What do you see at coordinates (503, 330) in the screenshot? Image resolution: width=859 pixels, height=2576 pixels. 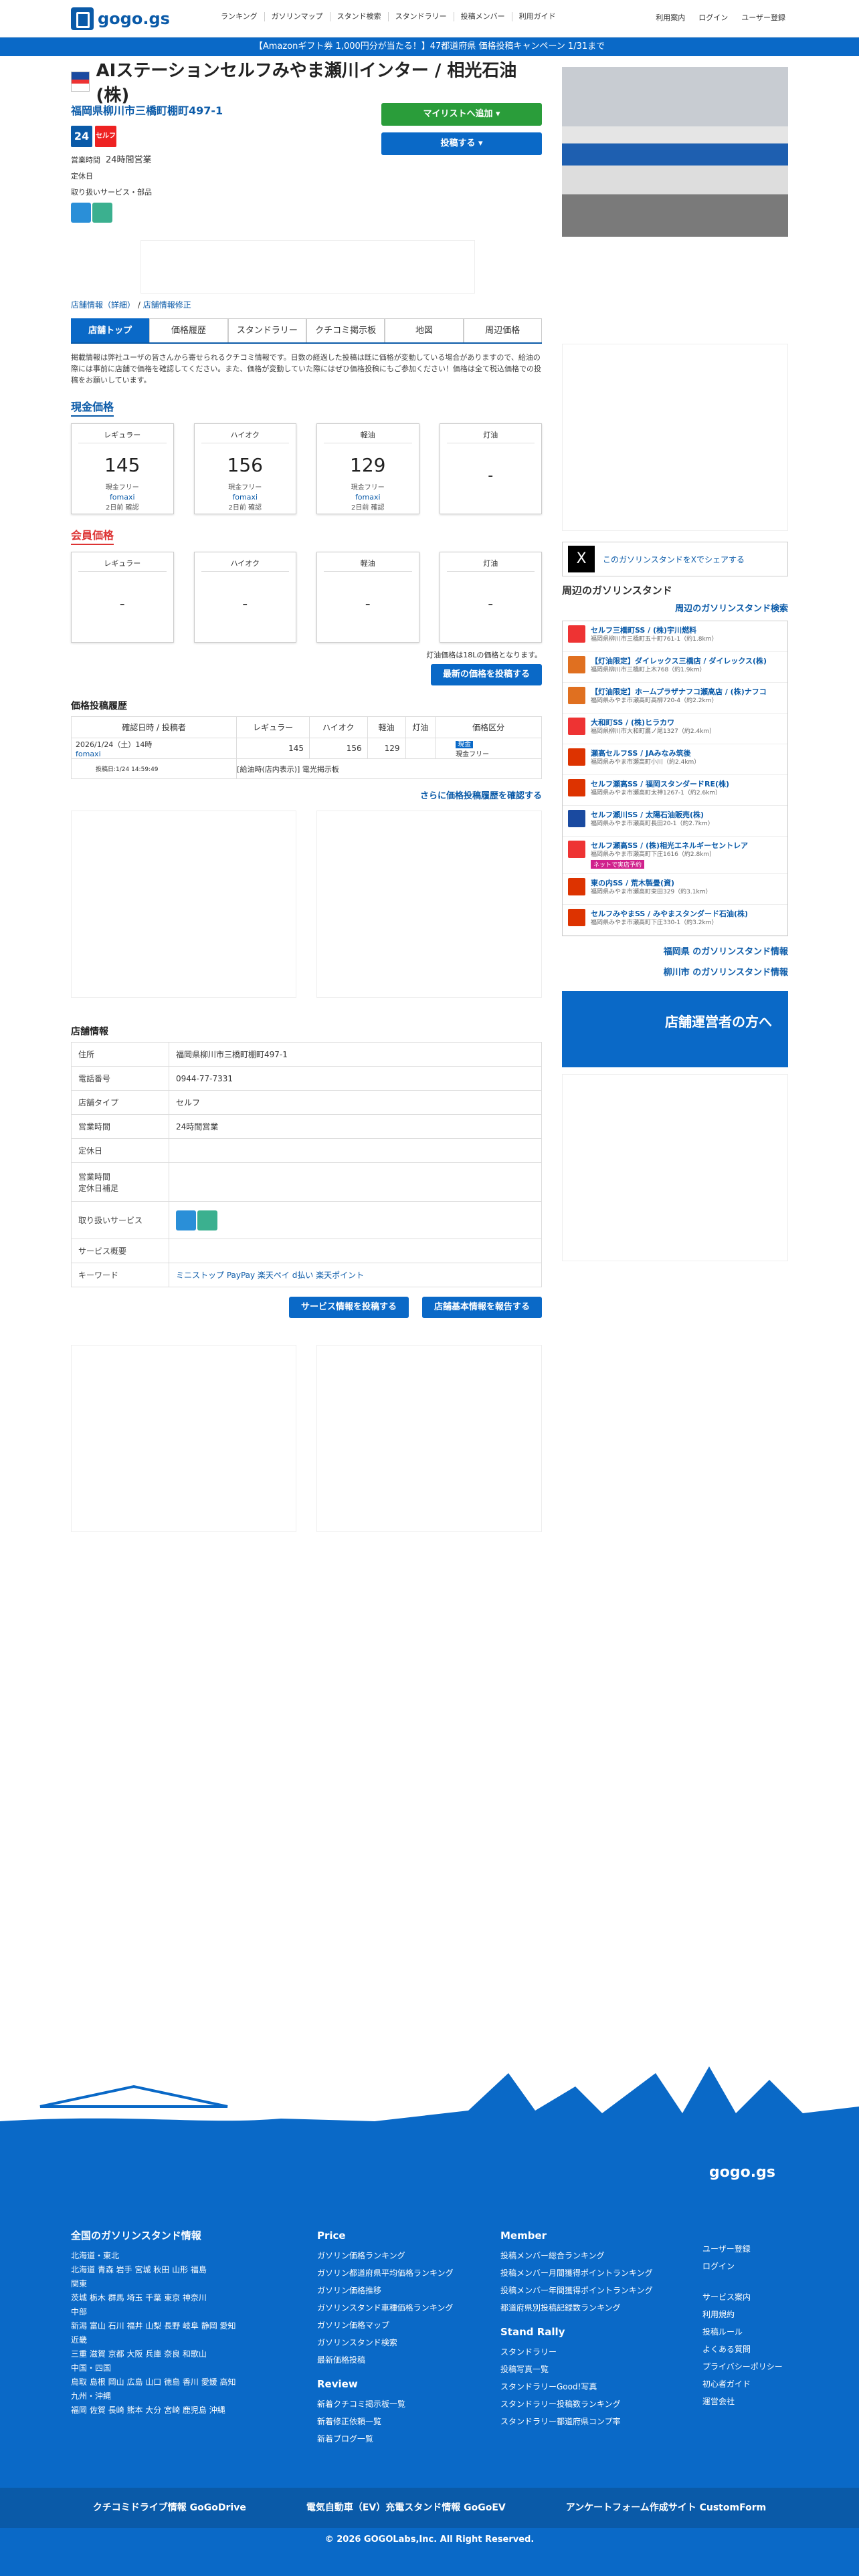 I see `tab-nearby: 周辺価格` at bounding box center [503, 330].